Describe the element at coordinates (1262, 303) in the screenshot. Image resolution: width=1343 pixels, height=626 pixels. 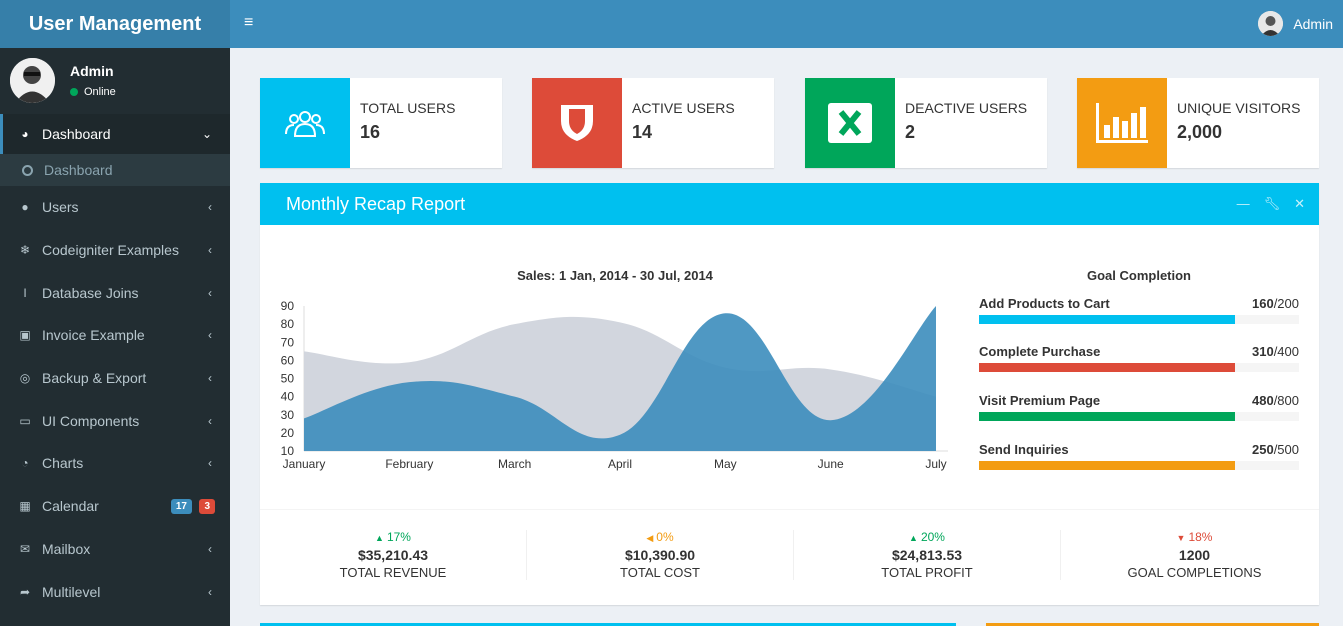
I see `goal-count: 160` at that location.